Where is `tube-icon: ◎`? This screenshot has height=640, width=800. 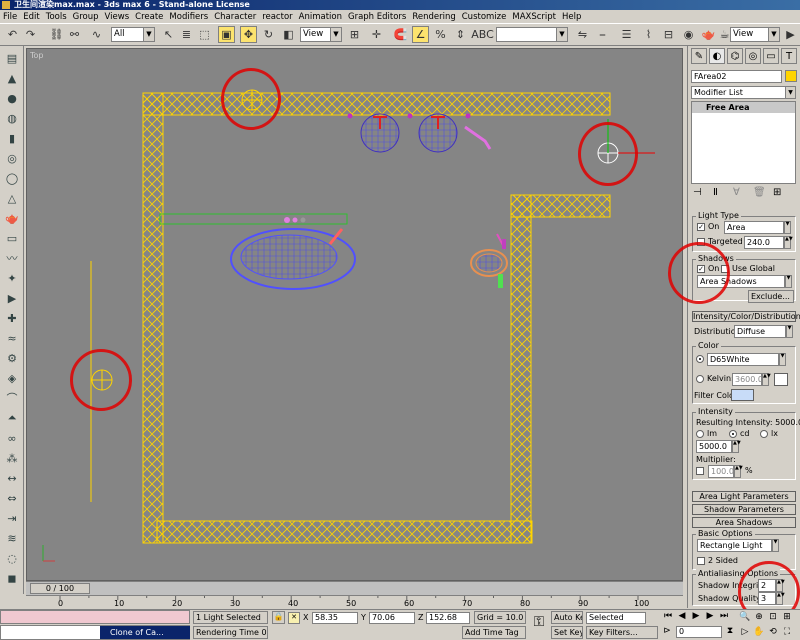 tube-icon: ◎ is located at coordinates (12, 158).